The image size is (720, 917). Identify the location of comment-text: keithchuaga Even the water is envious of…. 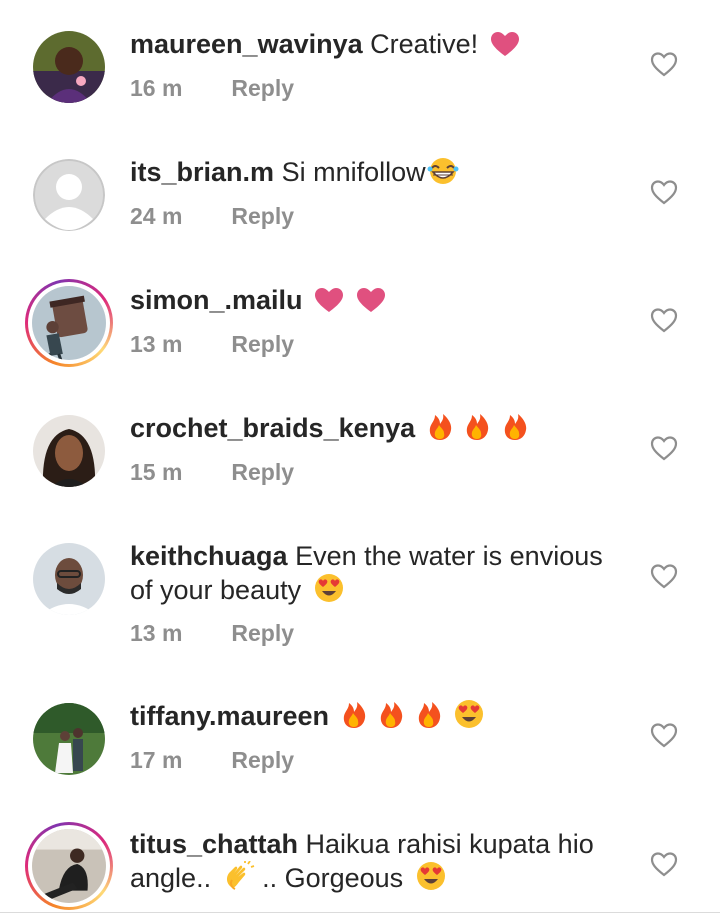
(375, 573).